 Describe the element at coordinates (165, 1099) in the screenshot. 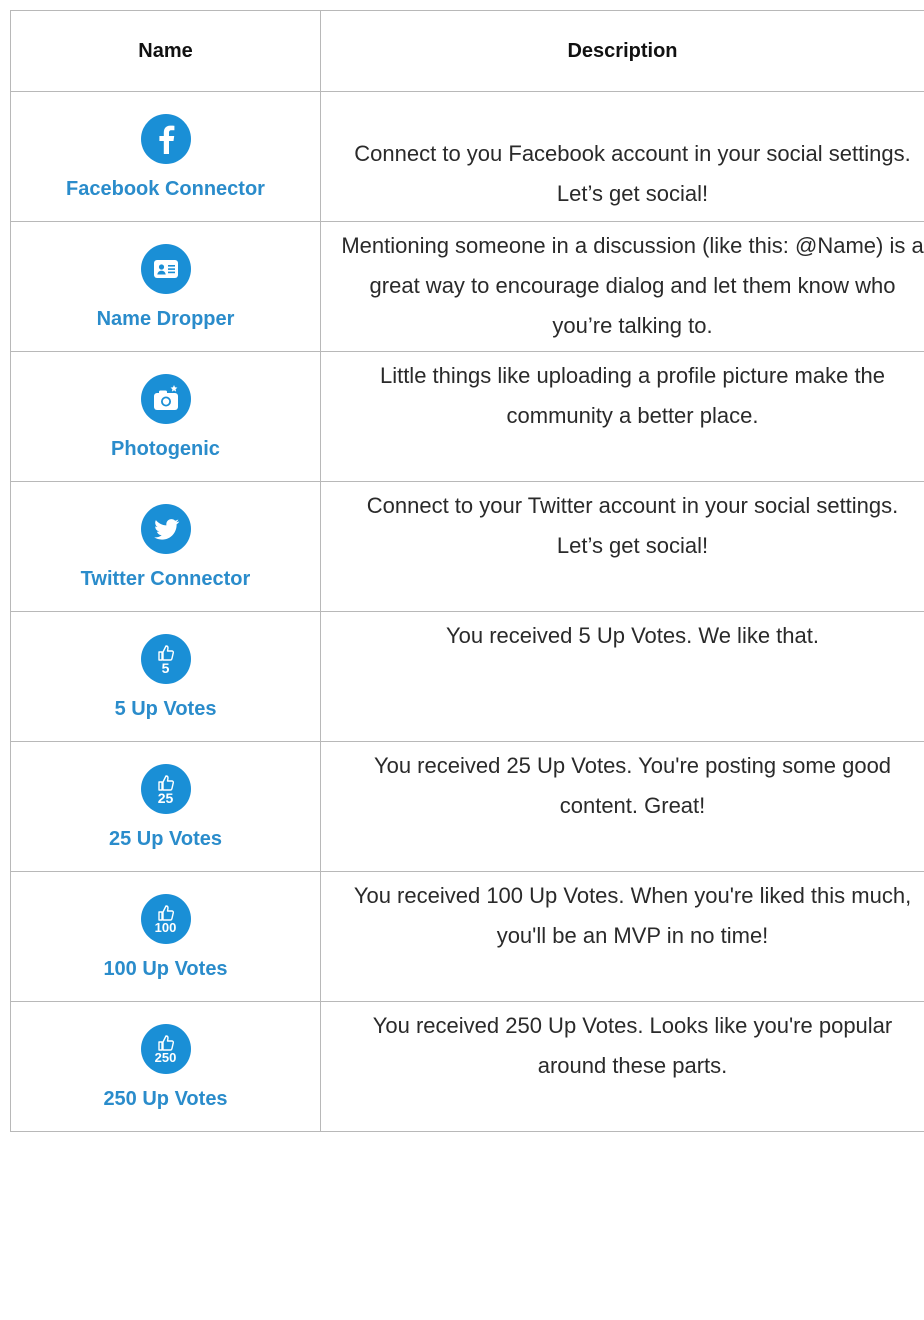

I see `badge-name: 250 Up Votes` at that location.